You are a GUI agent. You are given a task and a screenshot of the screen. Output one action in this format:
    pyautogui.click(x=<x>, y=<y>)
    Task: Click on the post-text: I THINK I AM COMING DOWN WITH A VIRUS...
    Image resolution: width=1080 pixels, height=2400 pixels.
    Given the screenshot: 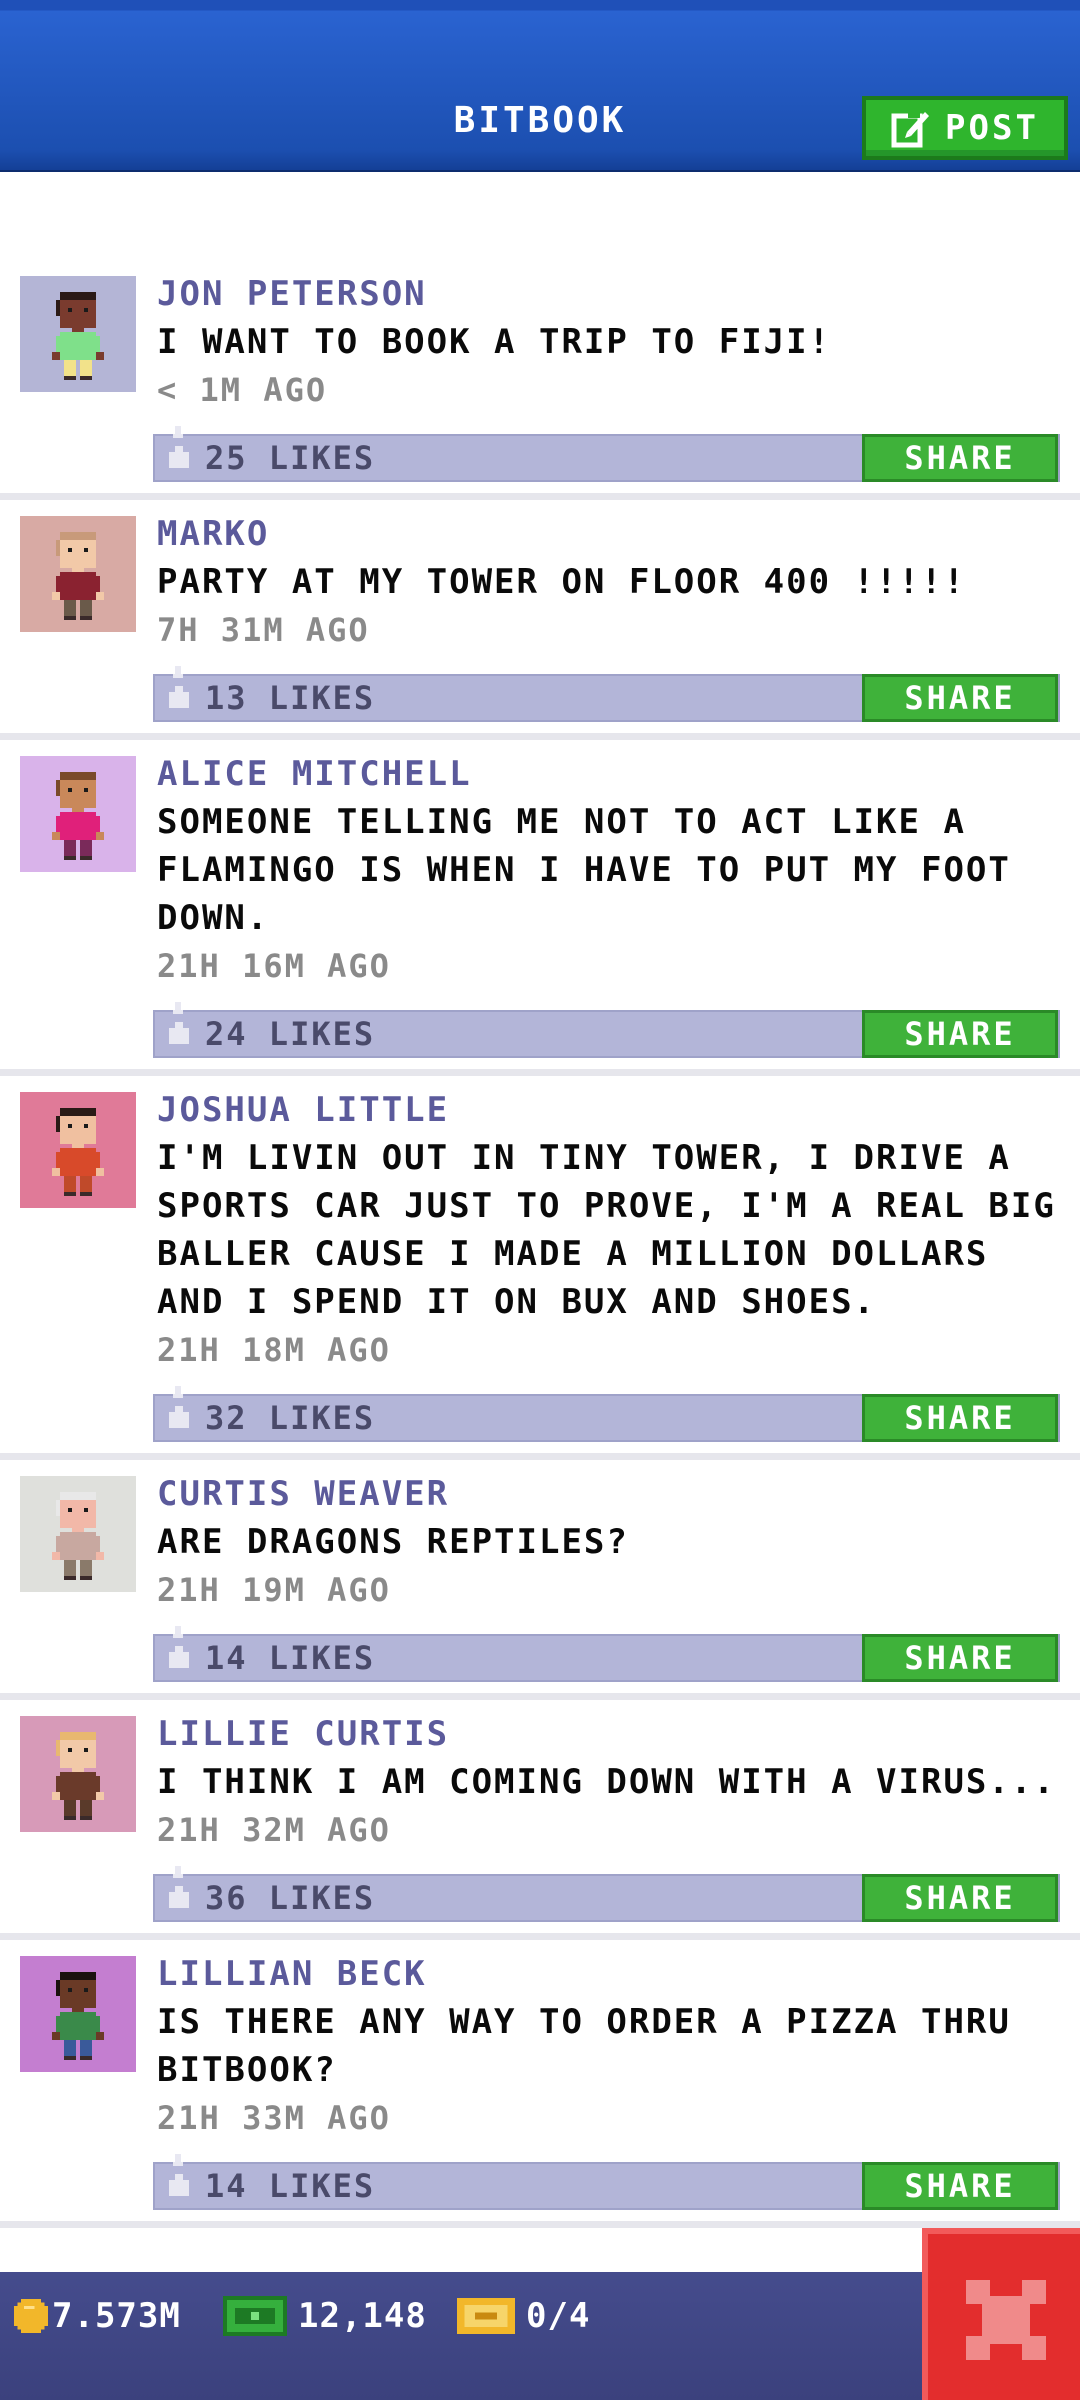 What is the action you would take?
    pyautogui.click(x=606, y=1782)
    